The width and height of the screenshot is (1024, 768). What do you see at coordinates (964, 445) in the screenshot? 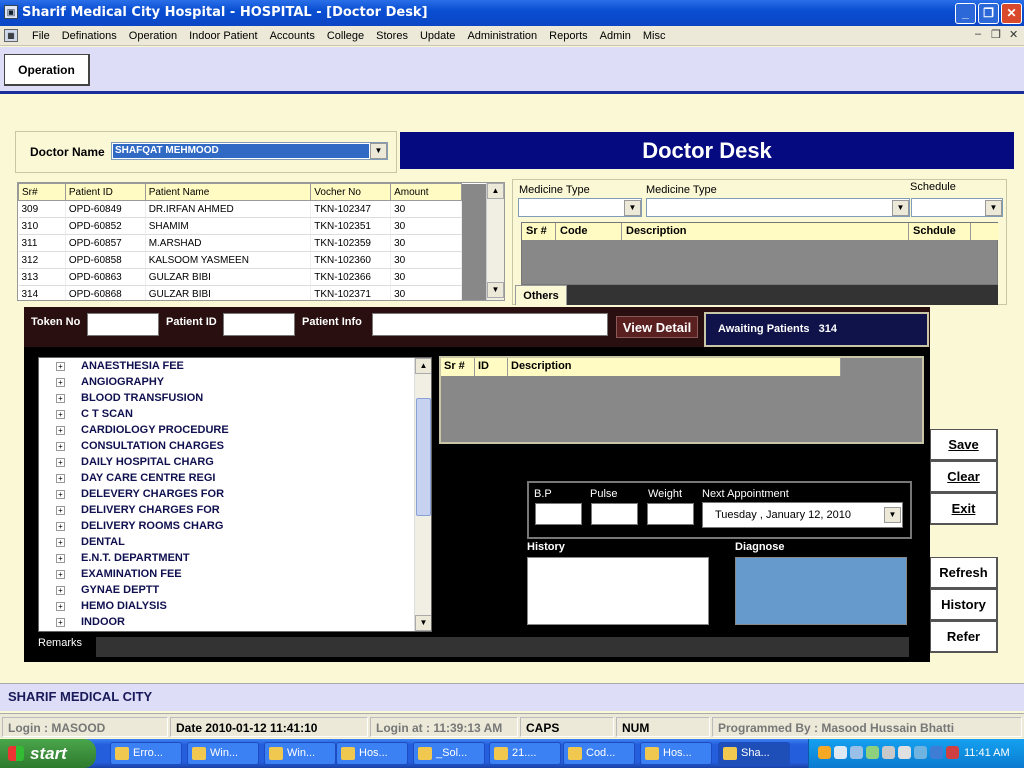
I see `save-button: Save` at bounding box center [964, 445].